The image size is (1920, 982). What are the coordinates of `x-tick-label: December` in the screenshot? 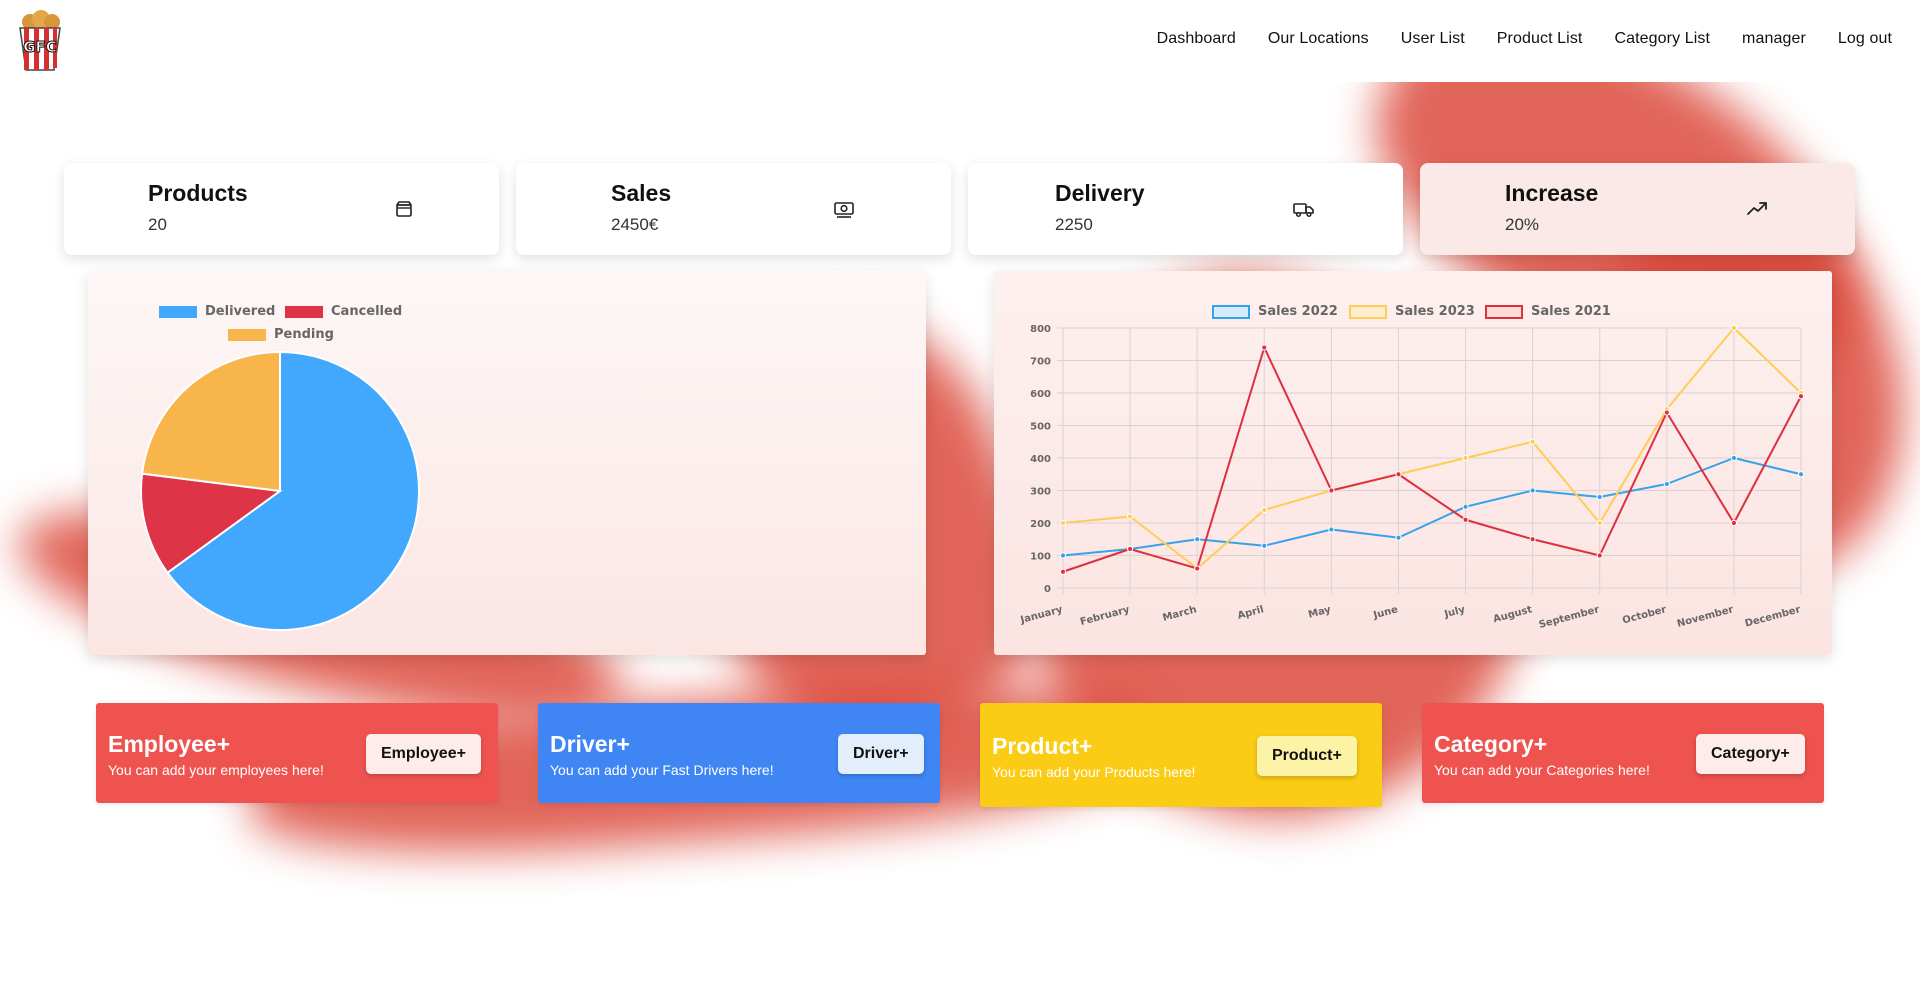 It's located at (1773, 616).